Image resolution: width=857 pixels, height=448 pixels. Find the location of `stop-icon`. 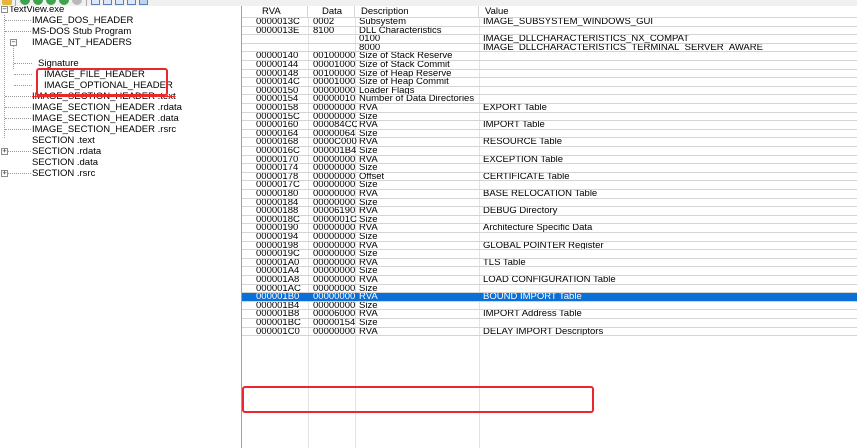

stop-icon is located at coordinates (77, 2).